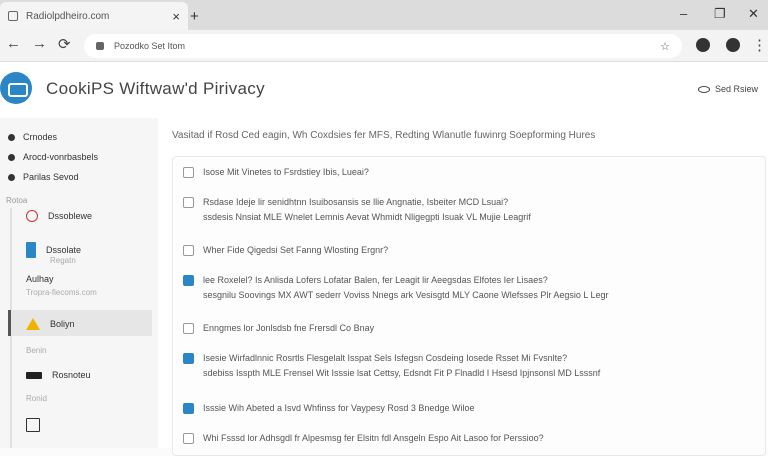 This screenshot has height=456, width=768. I want to click on keyboard-icon, so click(34, 375).